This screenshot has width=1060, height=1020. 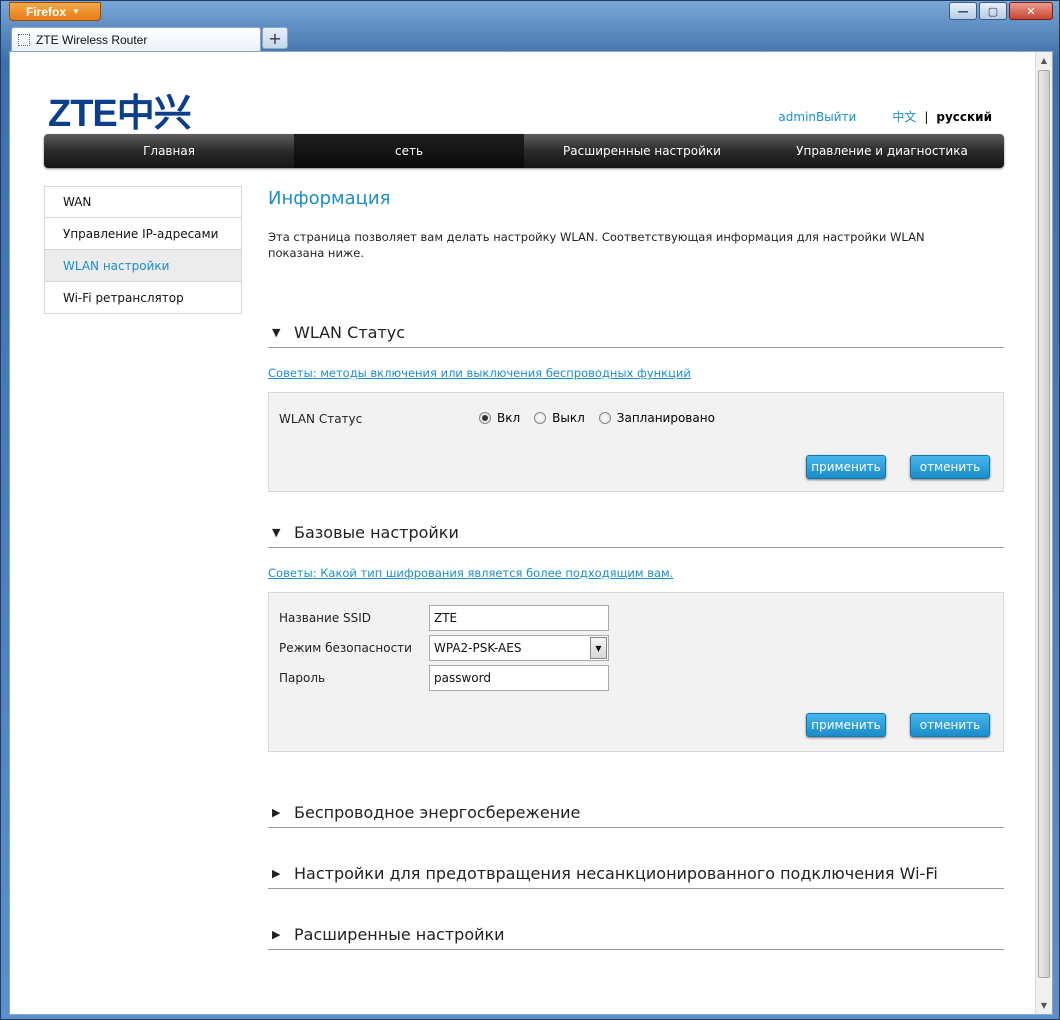 I want to click on security-mode-select: WPA2-PSK-AES ▼, so click(x=519, y=648).